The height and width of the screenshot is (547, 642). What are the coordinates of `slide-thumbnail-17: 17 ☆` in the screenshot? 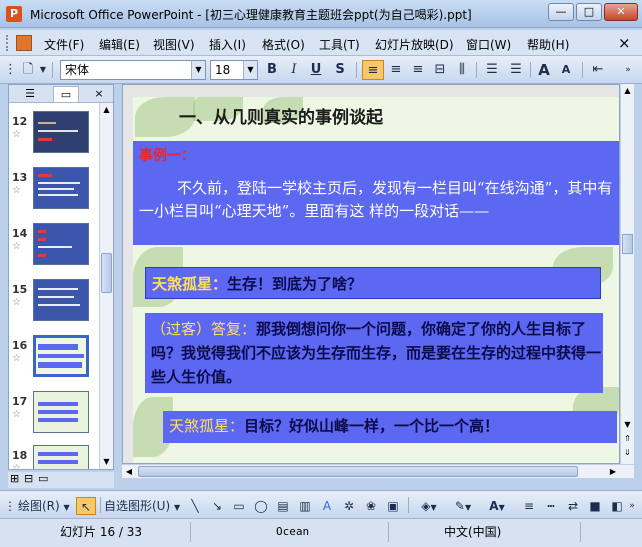 It's located at (56, 418).